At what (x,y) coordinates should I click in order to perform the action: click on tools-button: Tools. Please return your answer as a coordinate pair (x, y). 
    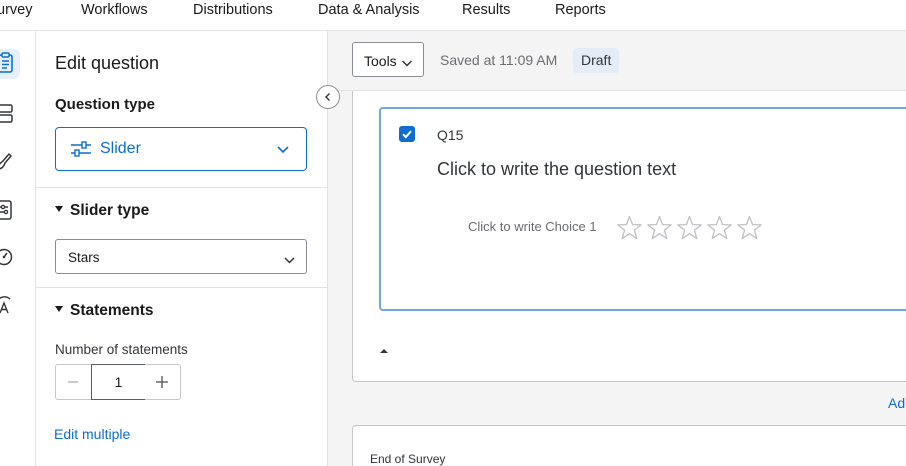
    Looking at the image, I should click on (388, 59).